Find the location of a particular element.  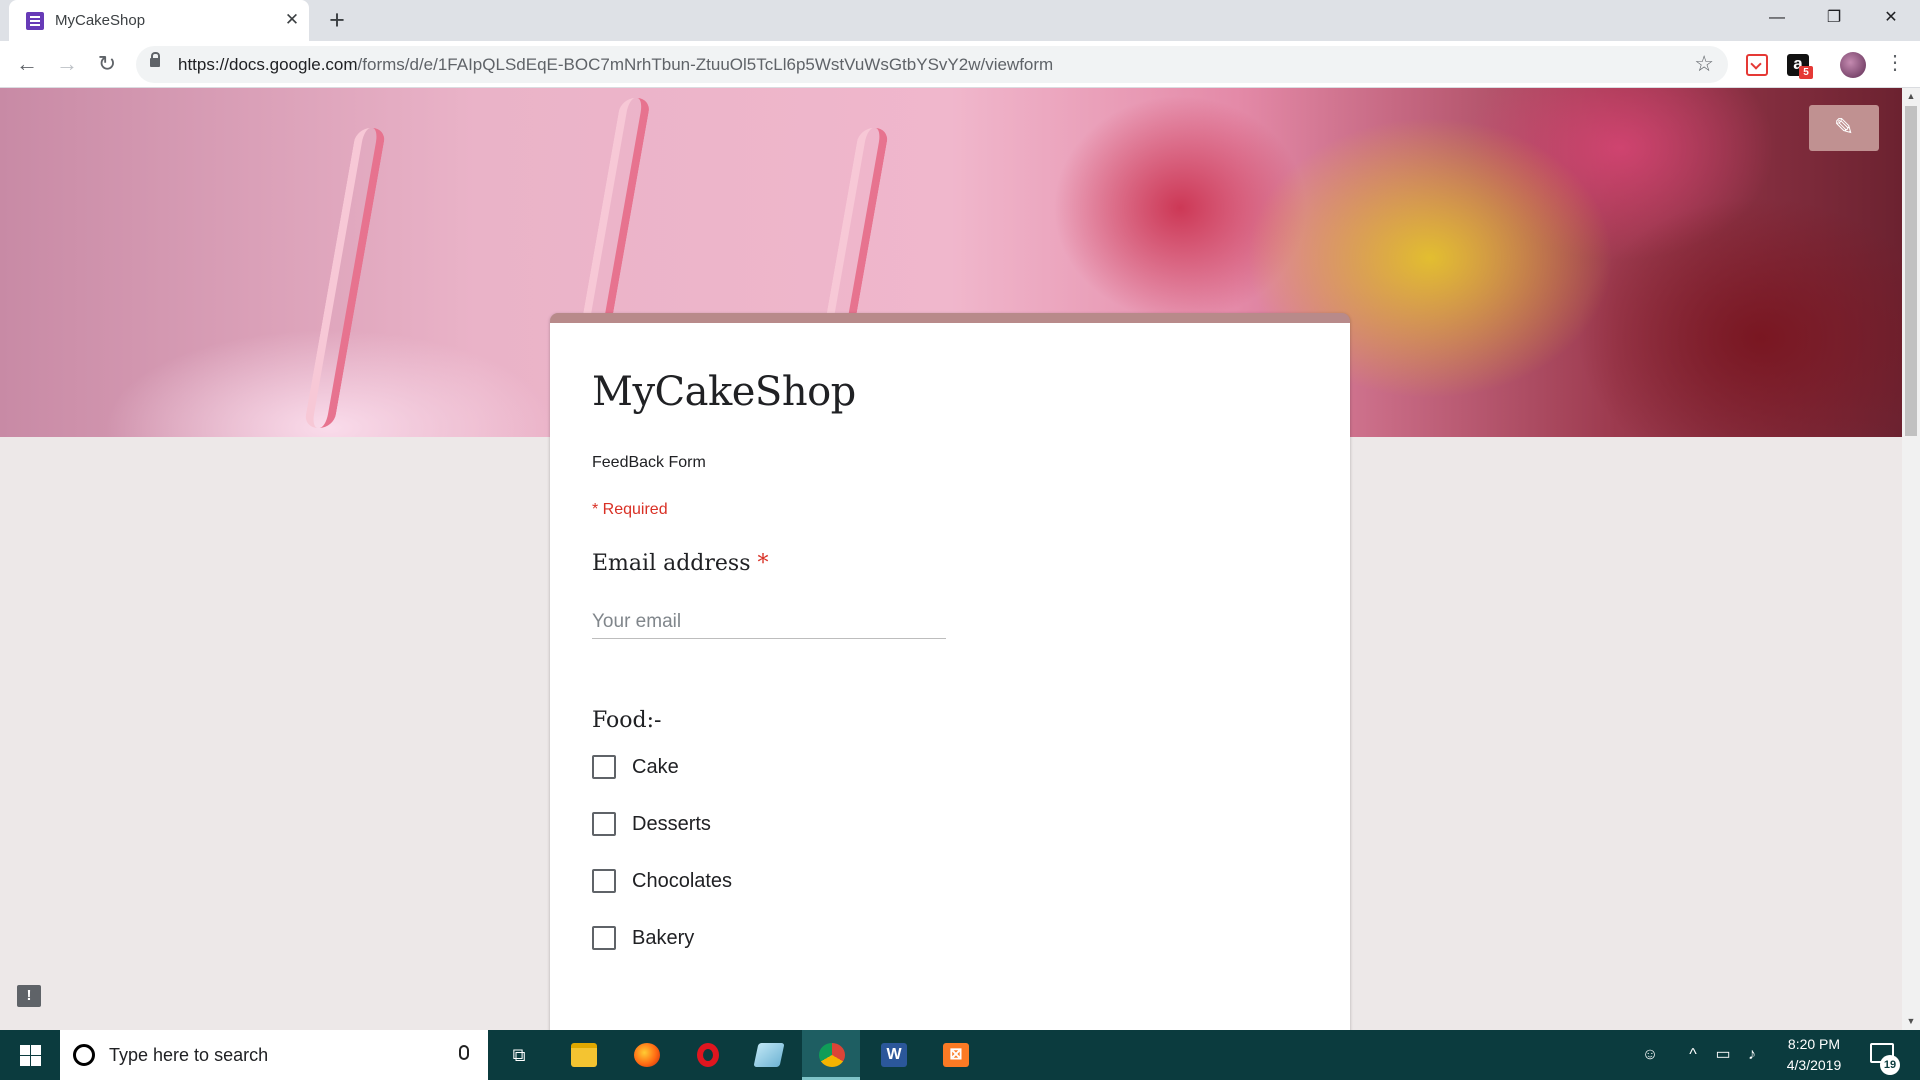

scroll-thumb is located at coordinates (1911, 271).